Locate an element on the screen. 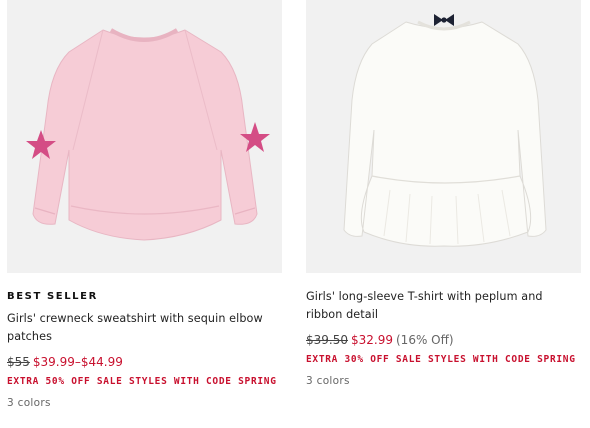  sale-price: $39.99–$44.99 is located at coordinates (77, 362).